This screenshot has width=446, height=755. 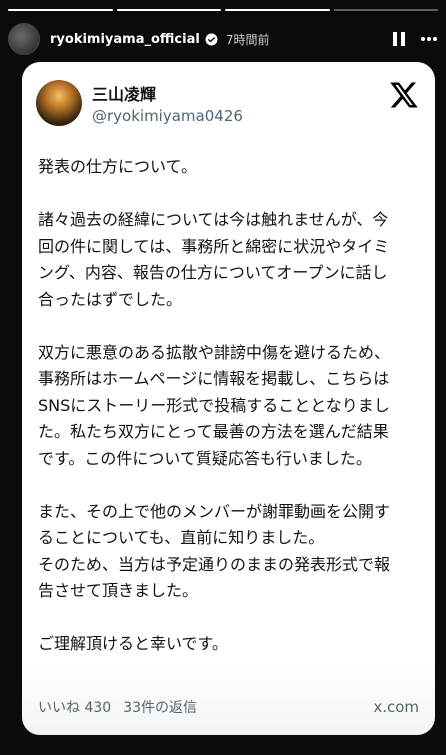 What do you see at coordinates (223, 10) in the screenshot?
I see `story-progress-bar` at bounding box center [223, 10].